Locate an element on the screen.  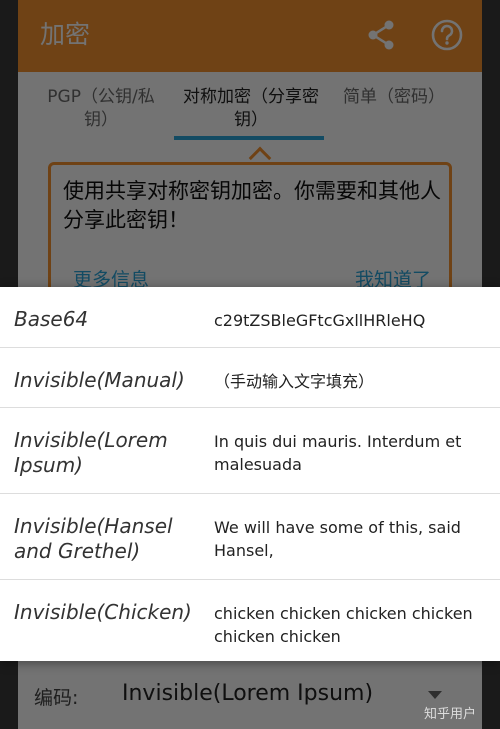
option-invisible-manual: Invisible(Manual) （手动输入文字填充） is located at coordinates (250, 377).